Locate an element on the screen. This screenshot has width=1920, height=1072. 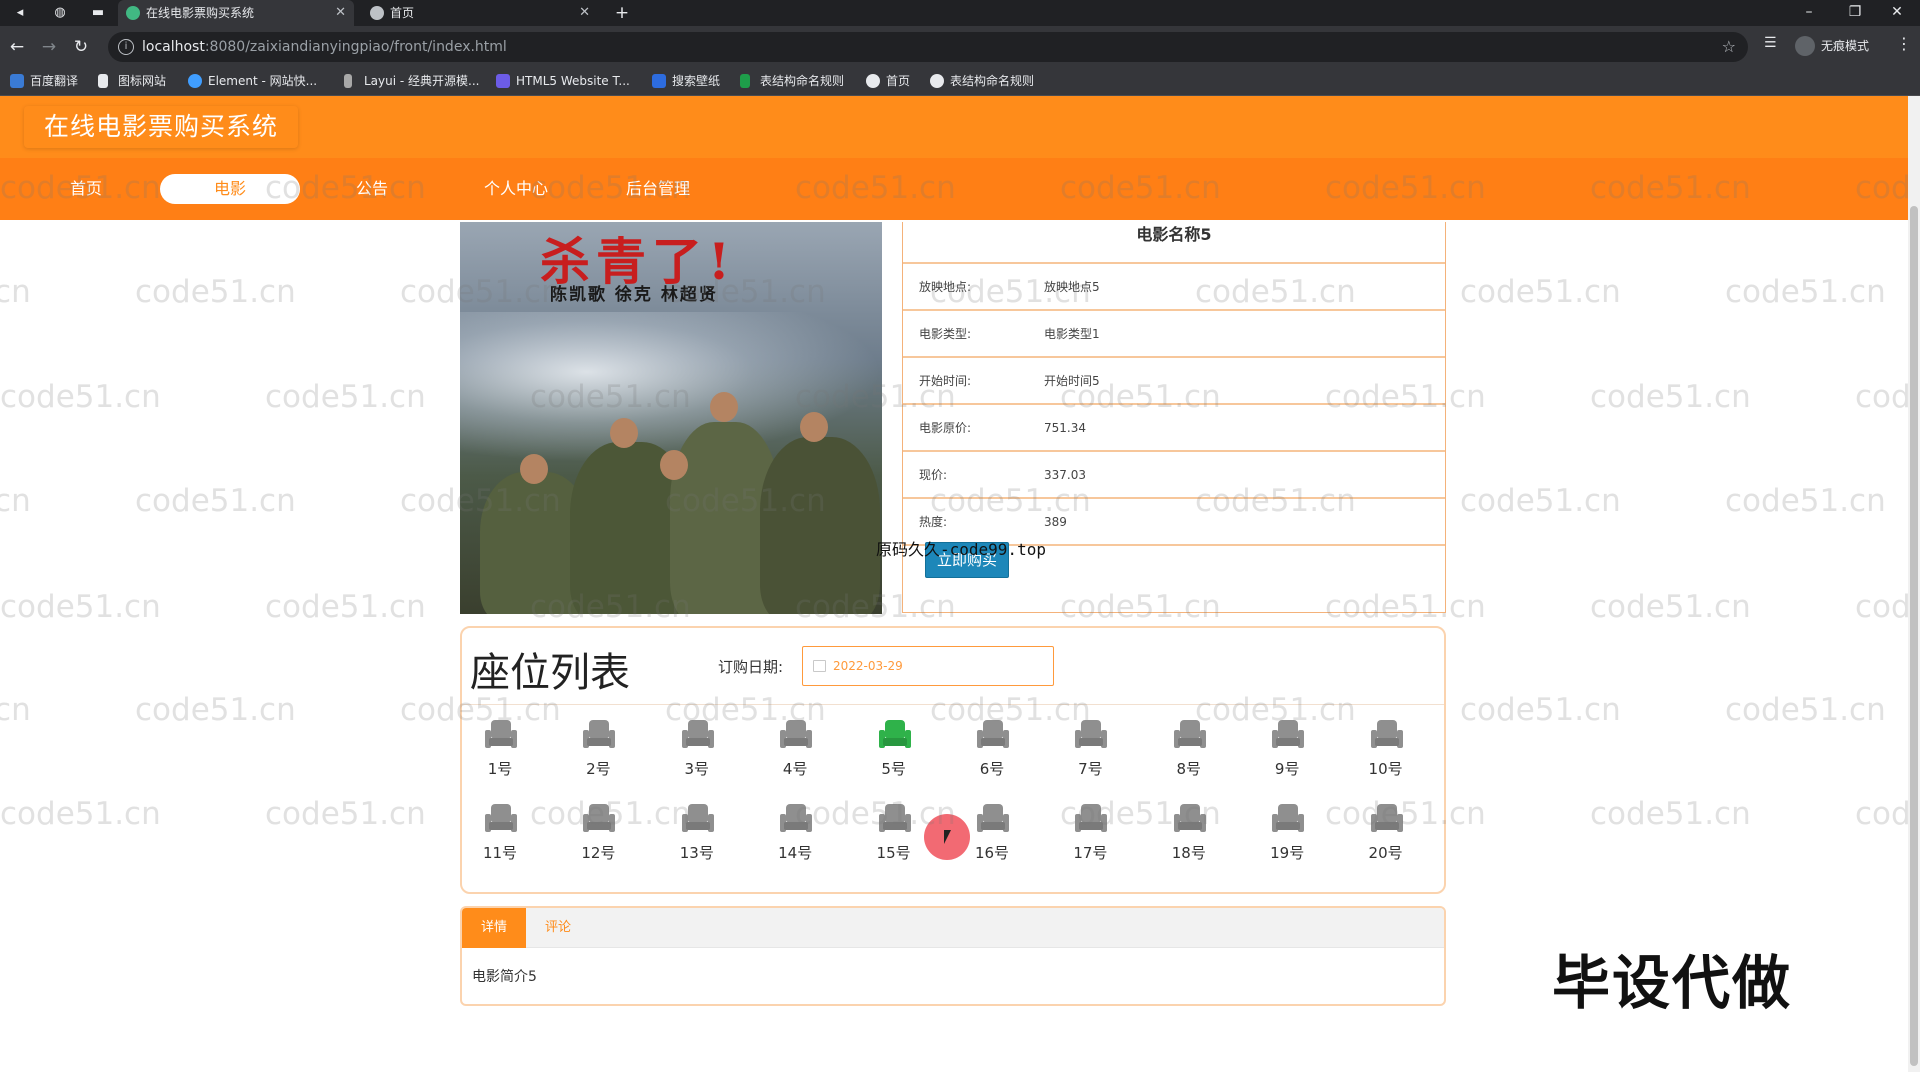
seat: 17号 is located at coordinates (1090, 836).